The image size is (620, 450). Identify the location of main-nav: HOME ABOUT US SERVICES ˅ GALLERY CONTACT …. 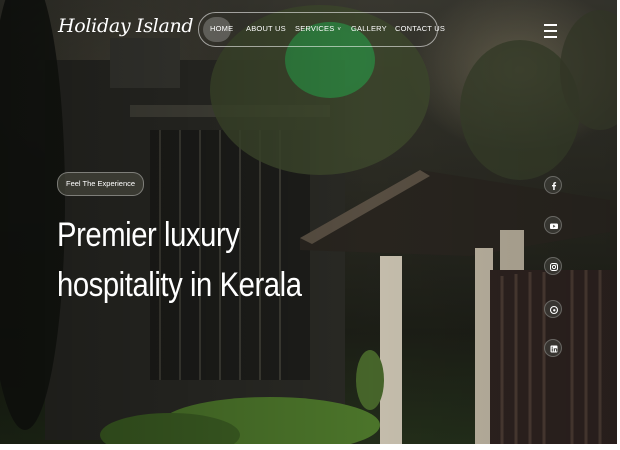
(321, 29).